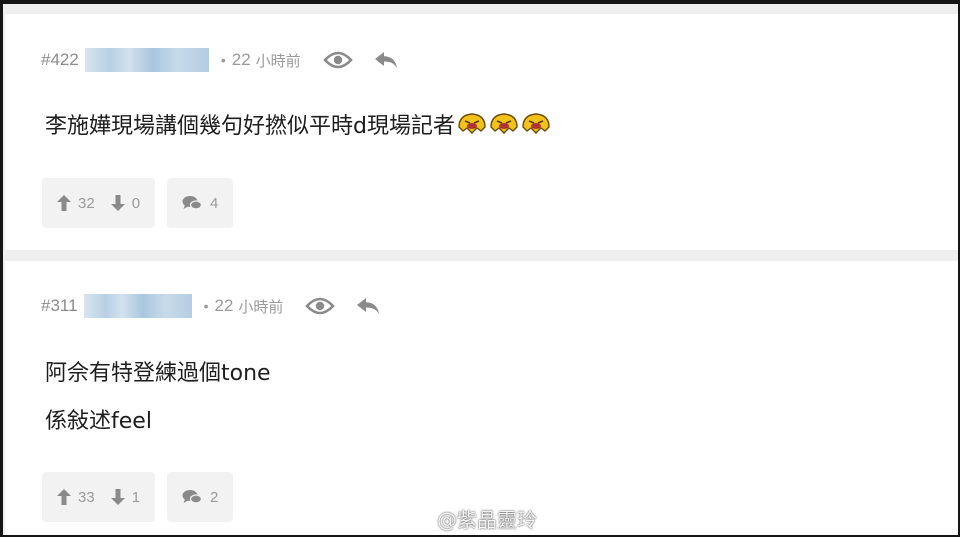 This screenshot has width=960, height=537. What do you see at coordinates (158, 398) in the screenshot?
I see `post-content: 阿佘有特登練過個tone 係敍述feel` at bounding box center [158, 398].